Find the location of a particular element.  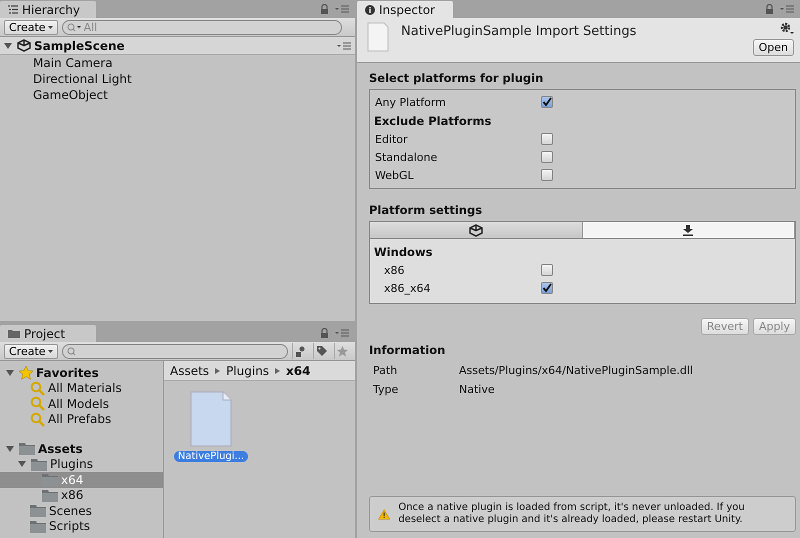

hierarchy-tab: Hierarchy is located at coordinates (48, 9).